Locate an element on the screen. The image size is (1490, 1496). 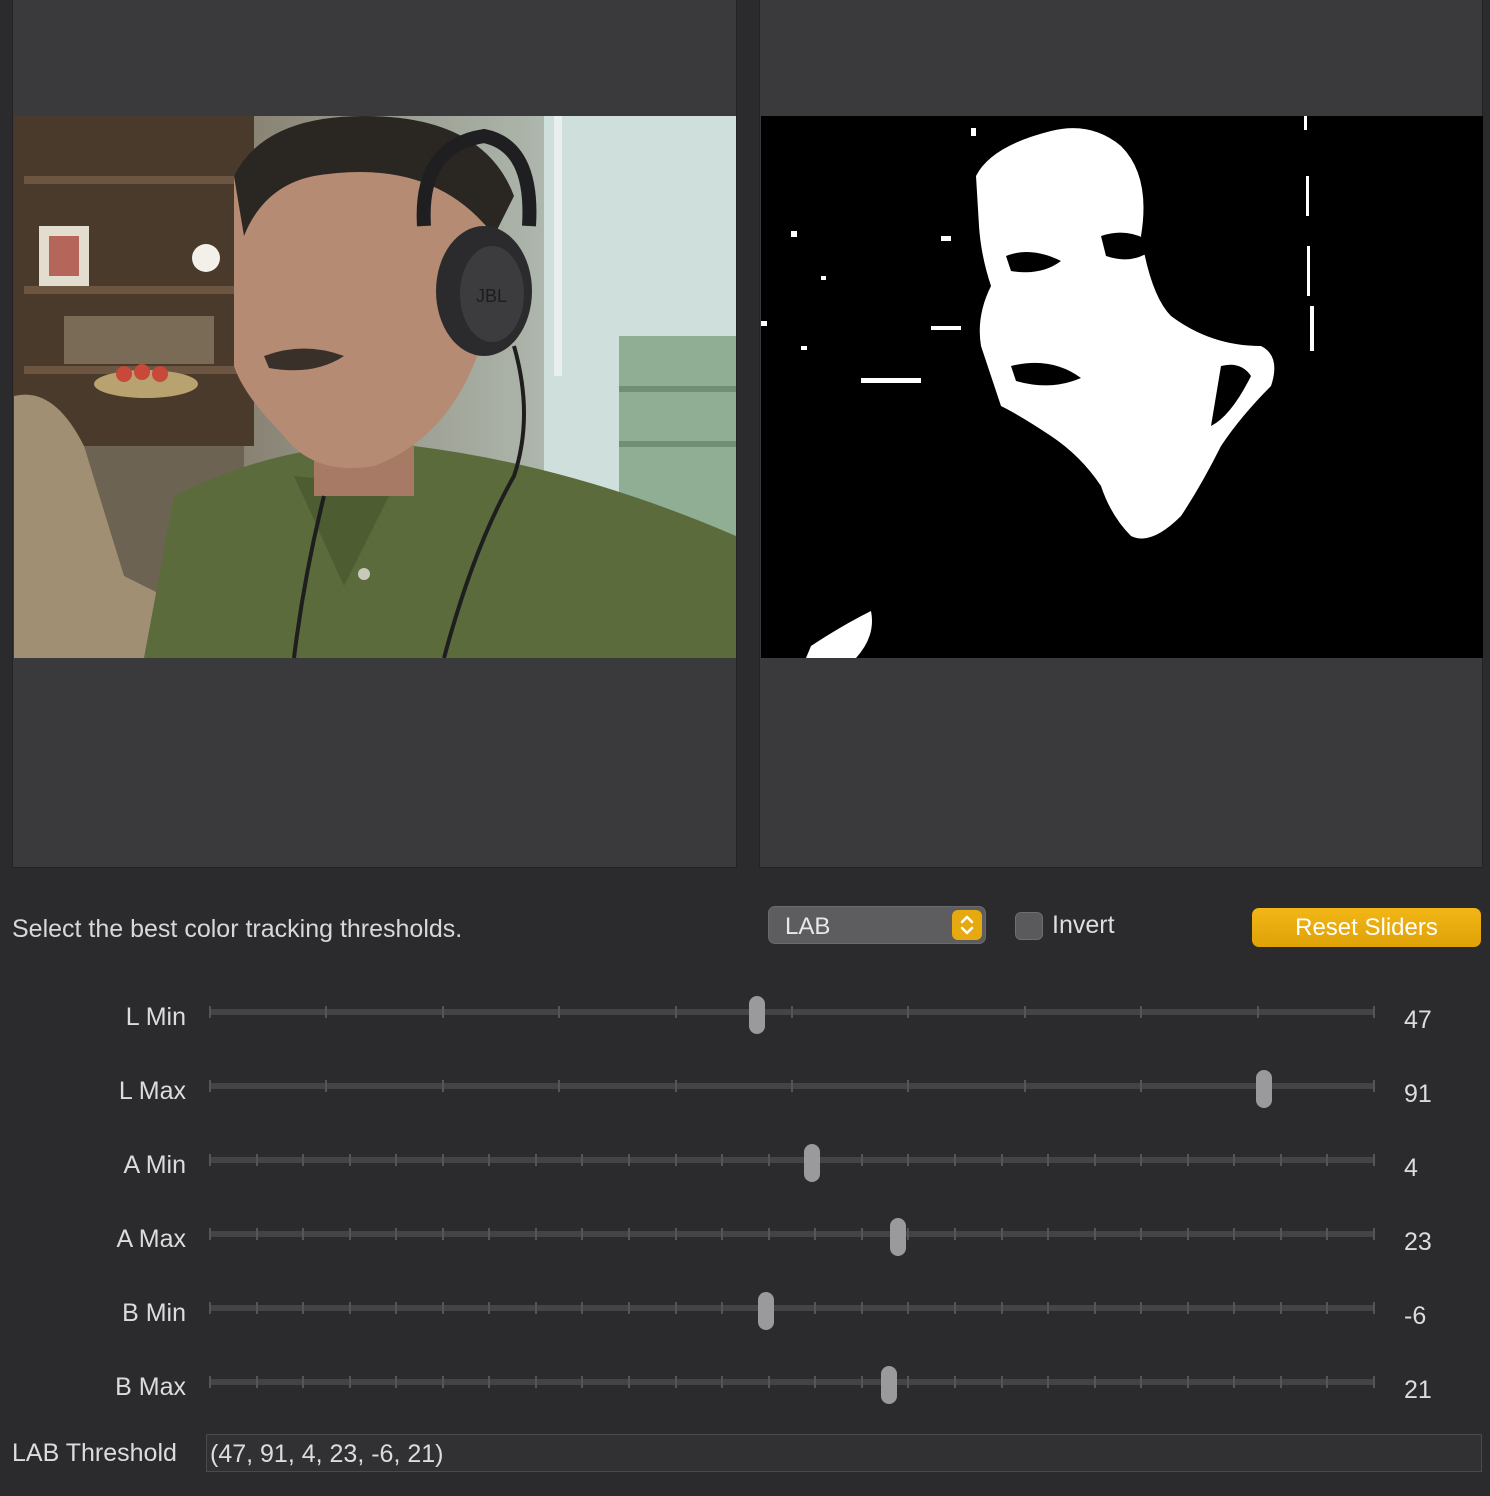
invert-checkbox is located at coordinates (1029, 926).